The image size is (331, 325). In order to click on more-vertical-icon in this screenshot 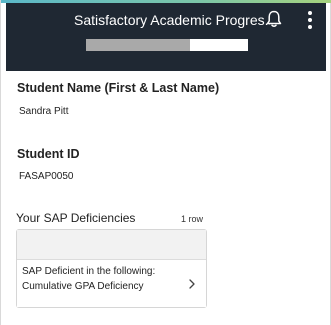, I will do `click(310, 20)`.